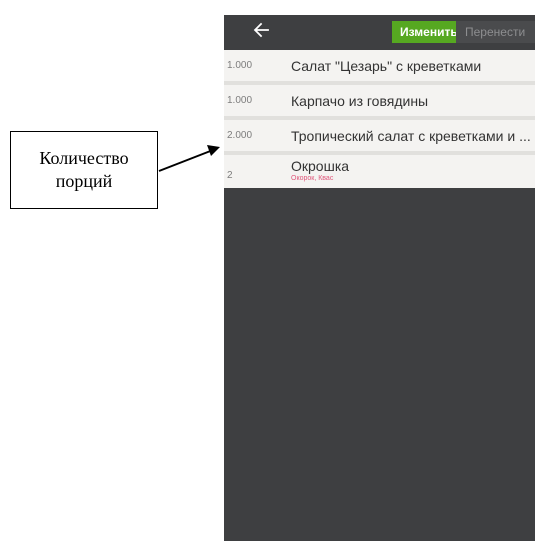 This screenshot has height=541, width=535. Describe the element at coordinates (386, 66) in the screenshot. I see `item-name: Салат "Цезарь" с креветками` at that location.